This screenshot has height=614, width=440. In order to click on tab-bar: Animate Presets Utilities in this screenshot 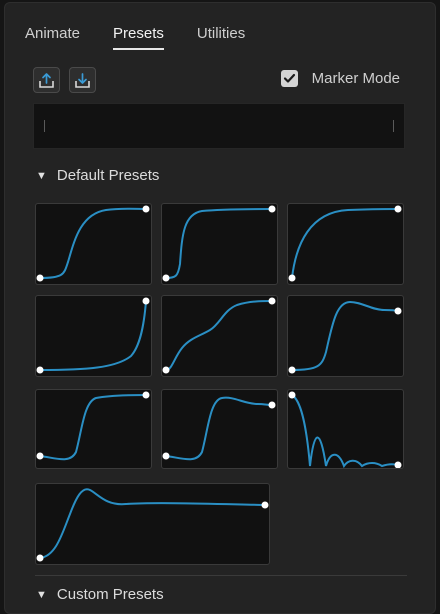, I will do `click(135, 37)`.